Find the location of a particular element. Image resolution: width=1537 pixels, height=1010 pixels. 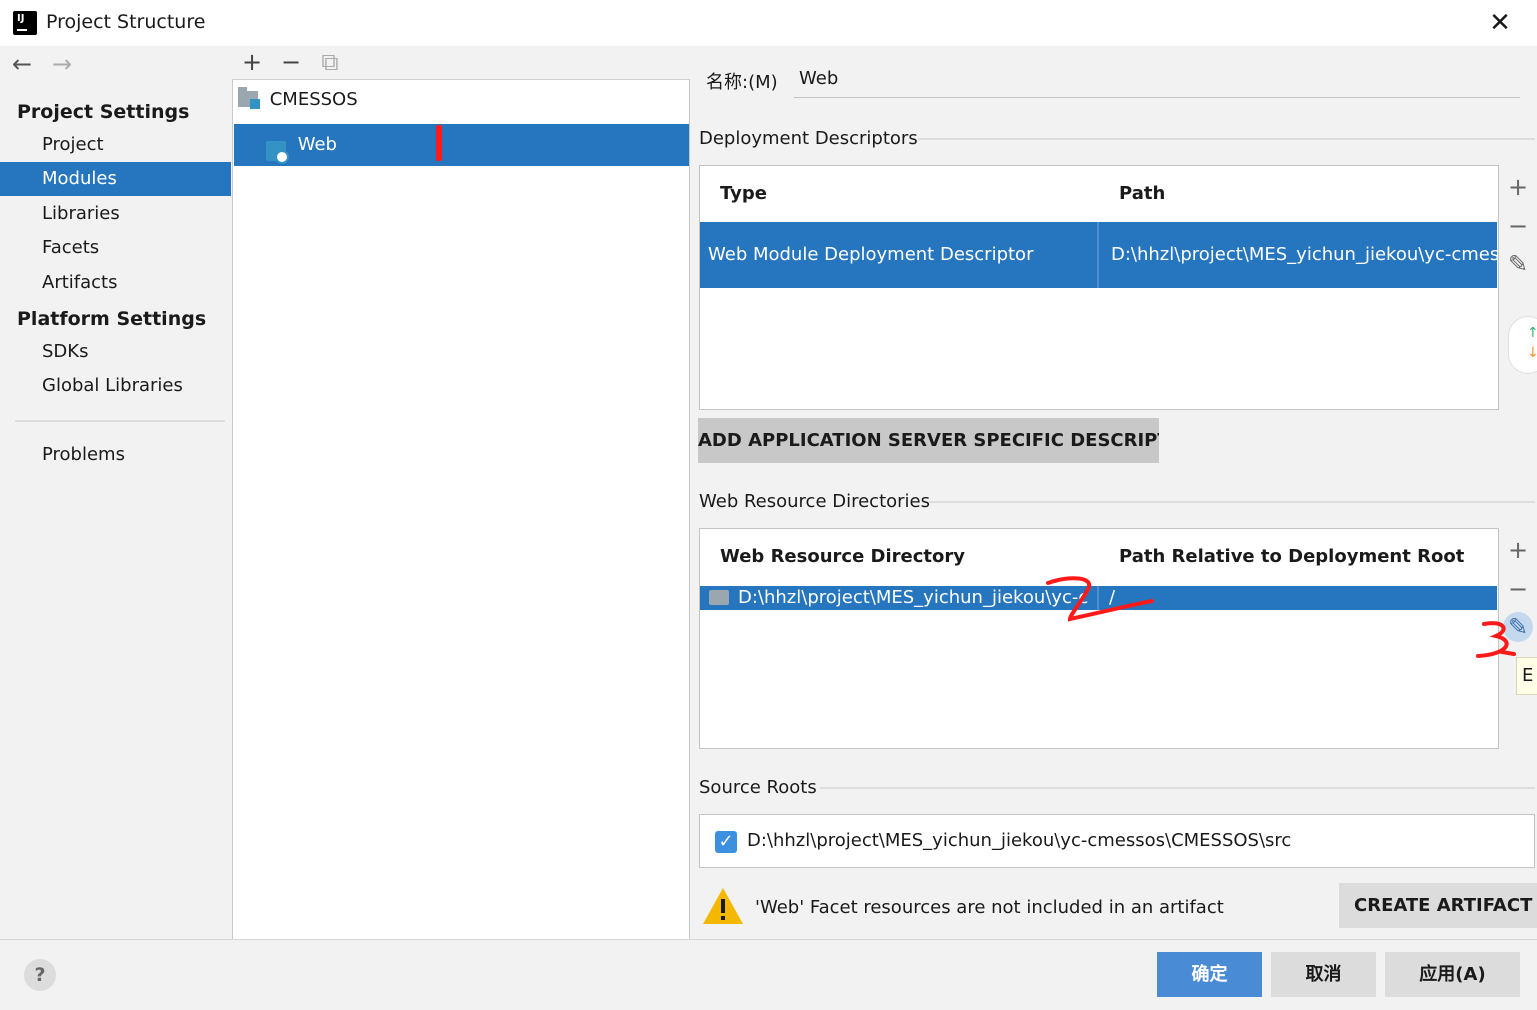

help-button: ? is located at coordinates (40, 975).